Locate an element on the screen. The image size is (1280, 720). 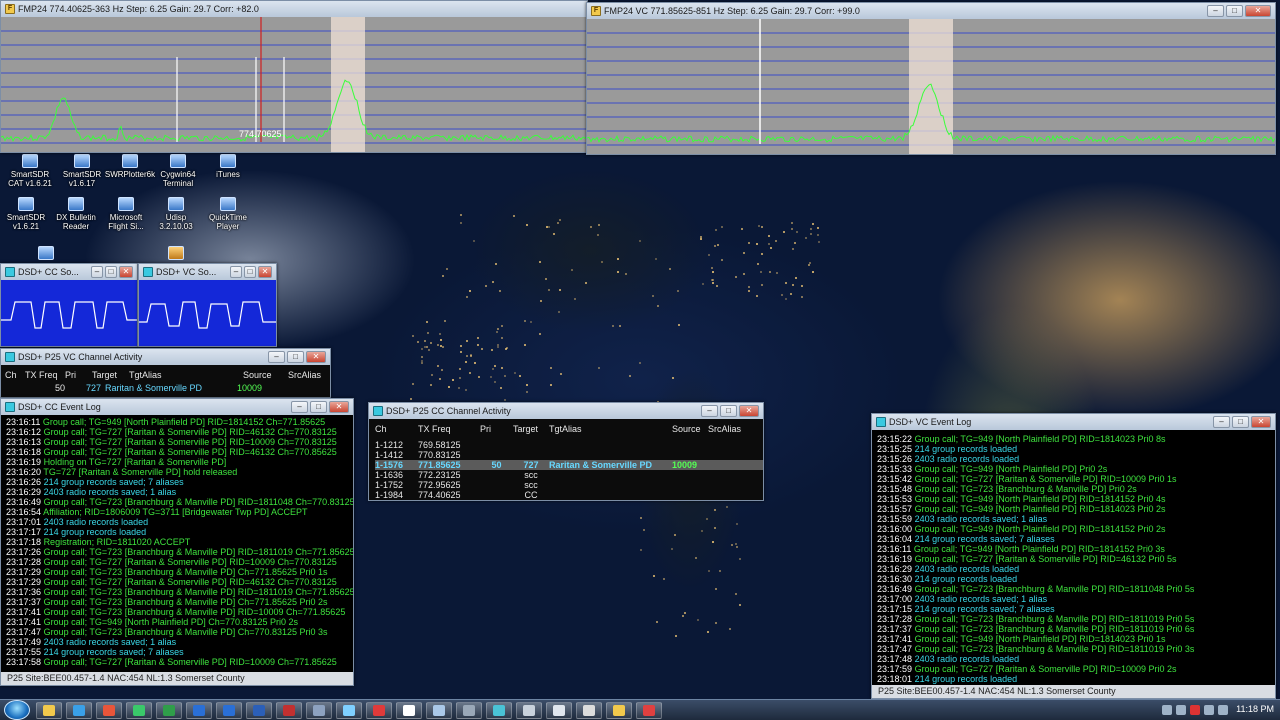
tray-volume-icon is located at coordinates (1223, 710).